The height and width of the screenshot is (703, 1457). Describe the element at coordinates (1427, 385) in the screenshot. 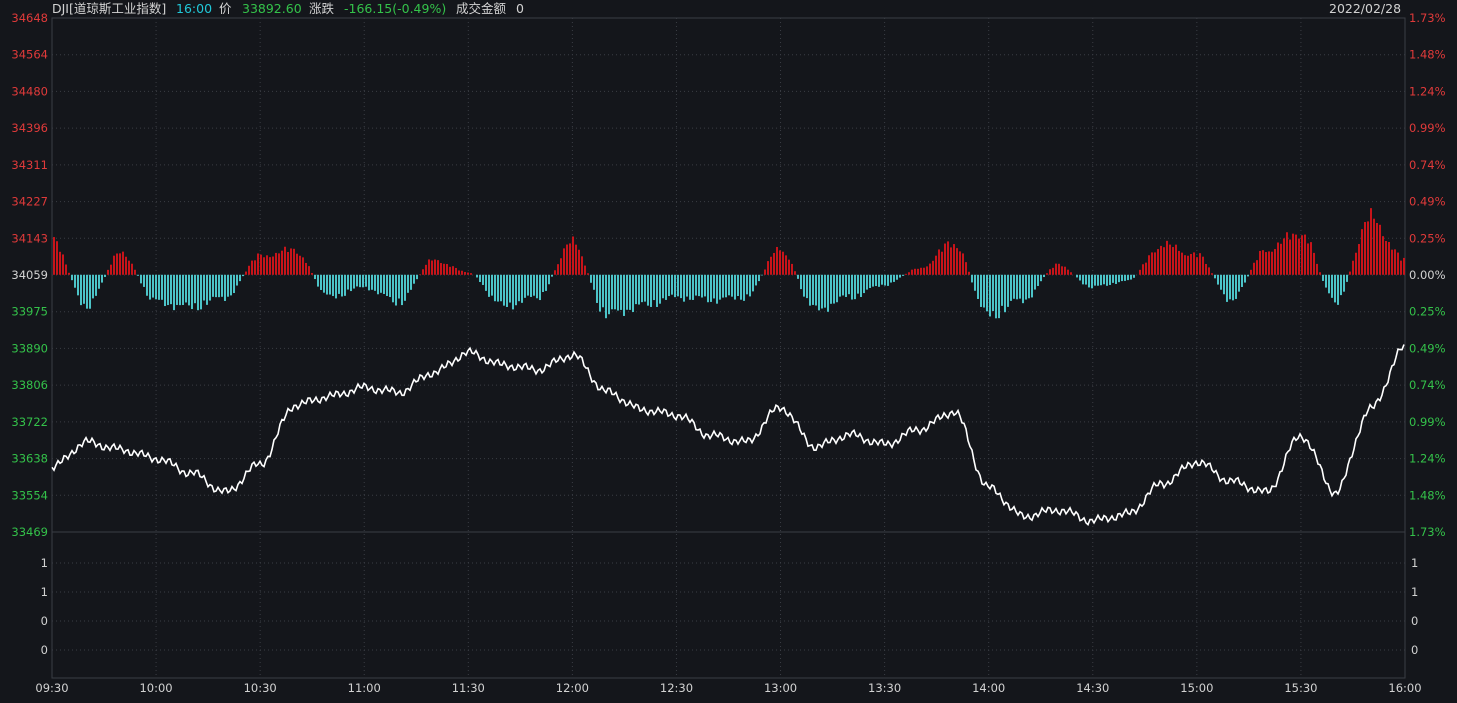

I see `percent-tick-label: 0.74%` at that location.